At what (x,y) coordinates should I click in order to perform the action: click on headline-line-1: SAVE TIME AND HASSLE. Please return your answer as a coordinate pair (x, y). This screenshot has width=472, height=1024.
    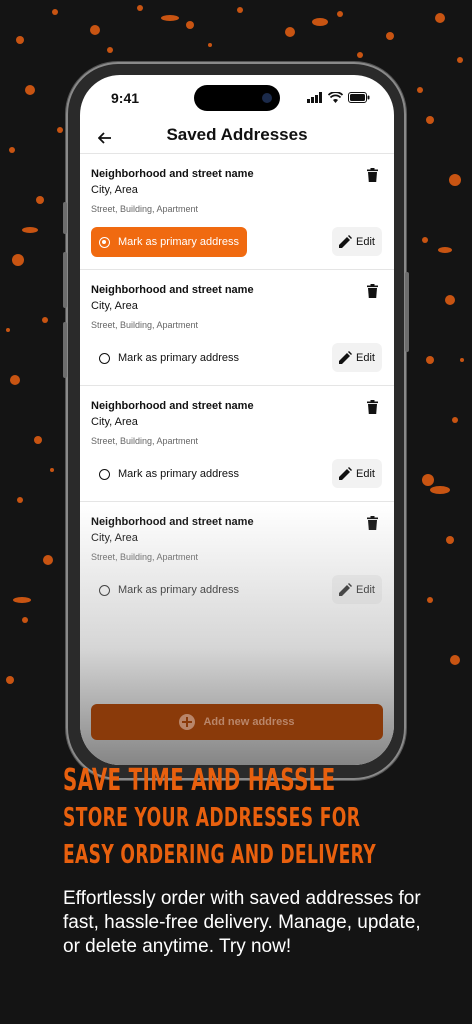
    Looking at the image, I should click on (199, 780).